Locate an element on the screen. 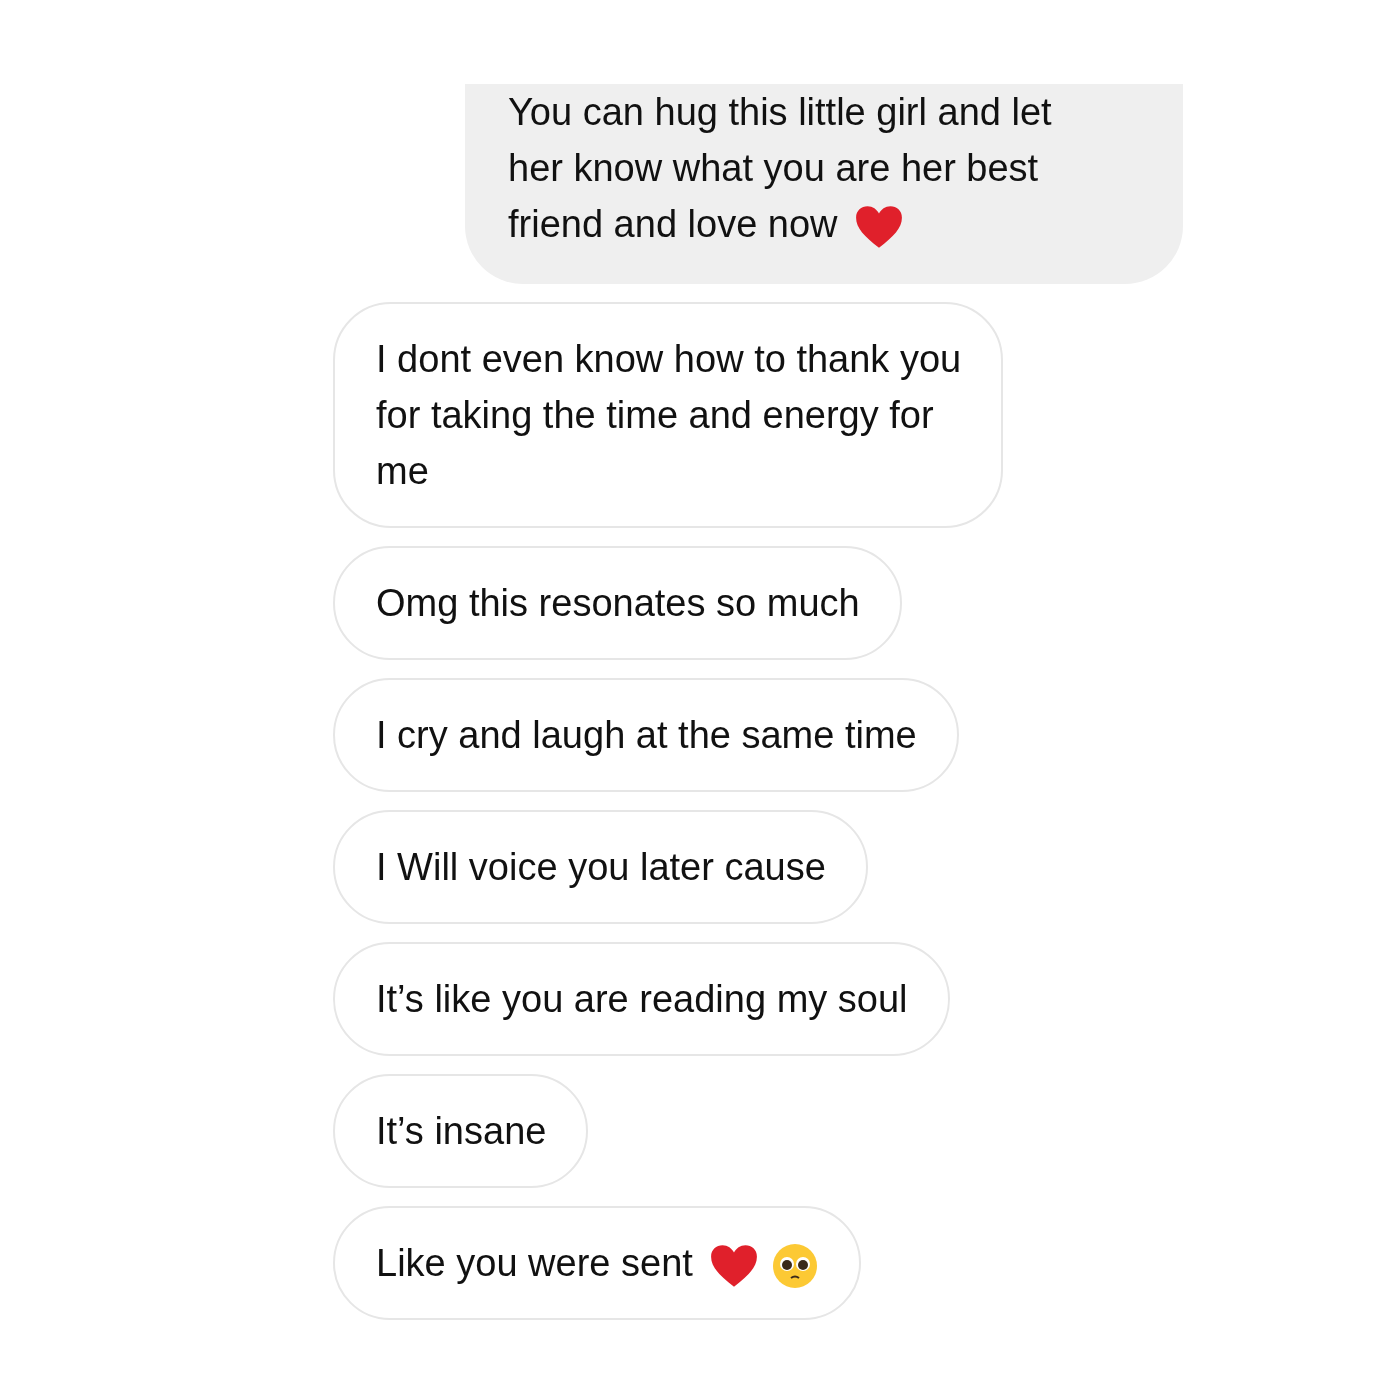 Image resolution: width=1400 pixels, height=1400 pixels. message-text: It’s like you are reading my soul is located at coordinates (642, 999).